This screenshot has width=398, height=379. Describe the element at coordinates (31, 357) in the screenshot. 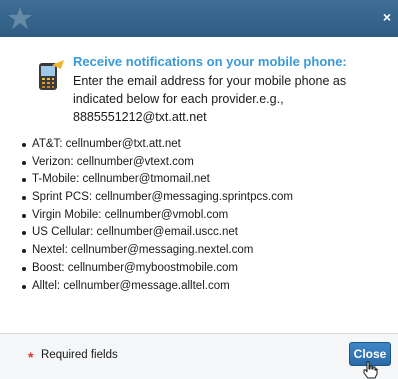

I see `required-marker: *` at that location.